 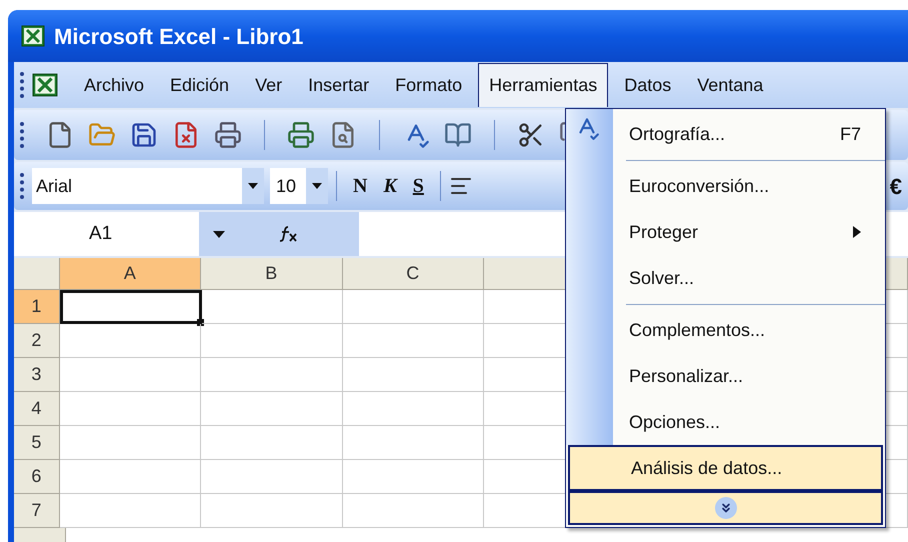 What do you see at coordinates (725, 232) in the screenshot?
I see `menu-item: Proteger` at bounding box center [725, 232].